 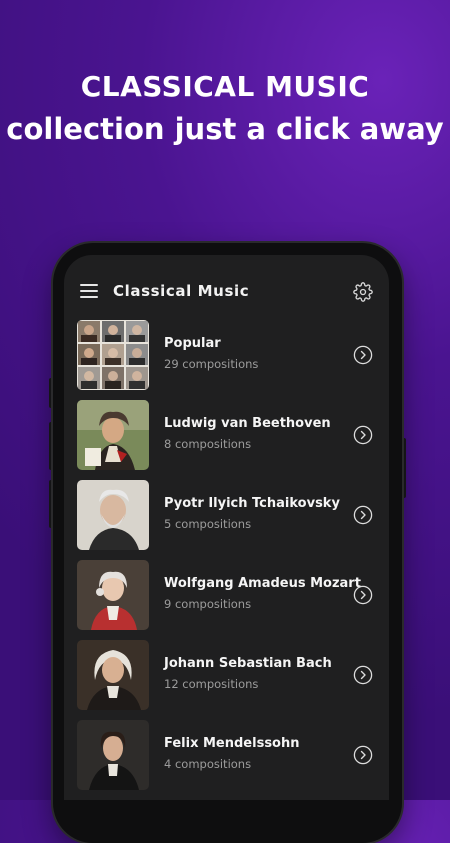 I want to click on promo-headline: CLASSICAL MUSIC, so click(x=225, y=86).